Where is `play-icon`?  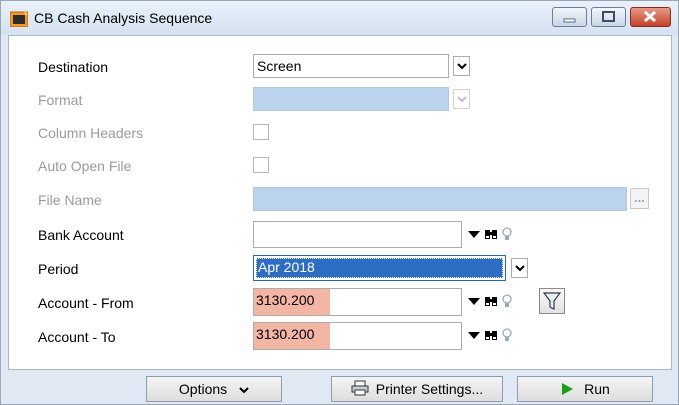
play-icon is located at coordinates (568, 389).